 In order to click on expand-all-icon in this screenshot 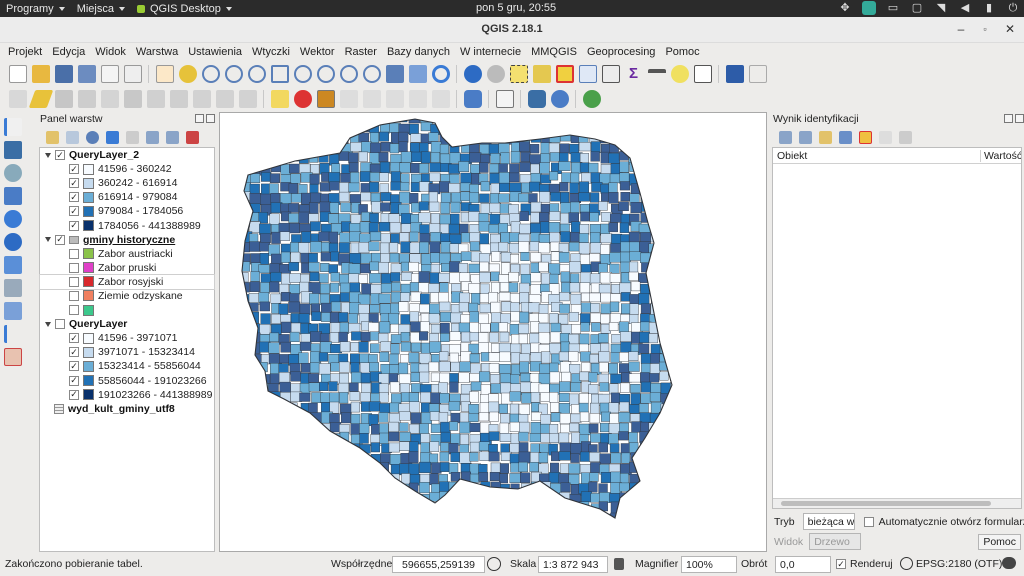, I will do `click(152, 137)`.